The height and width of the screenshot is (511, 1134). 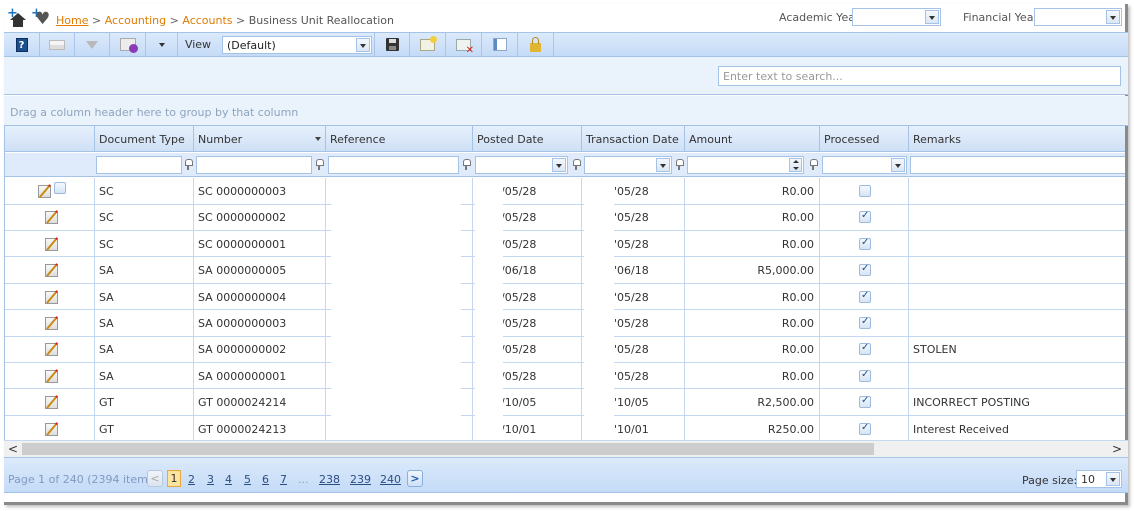 I want to click on table-row: SC SC 0000000003/05/28 '05/28 R0.00, so click(x=565, y=191).